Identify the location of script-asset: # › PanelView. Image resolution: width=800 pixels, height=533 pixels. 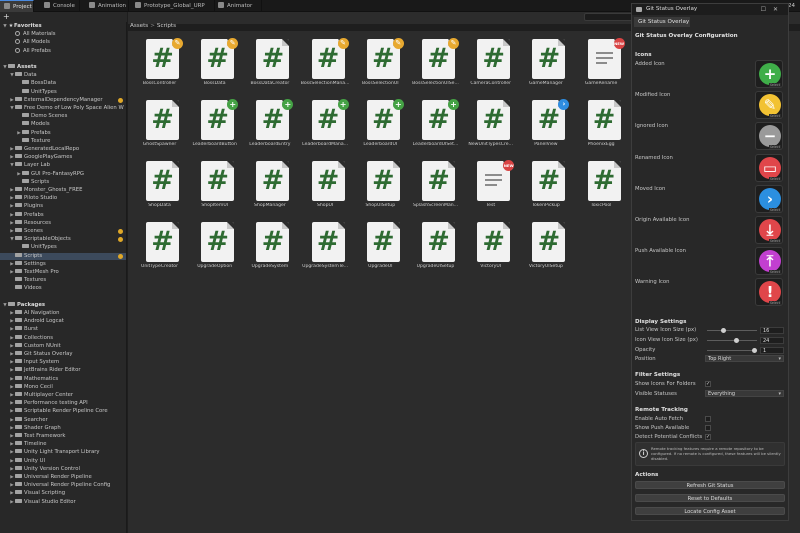
(545, 122).